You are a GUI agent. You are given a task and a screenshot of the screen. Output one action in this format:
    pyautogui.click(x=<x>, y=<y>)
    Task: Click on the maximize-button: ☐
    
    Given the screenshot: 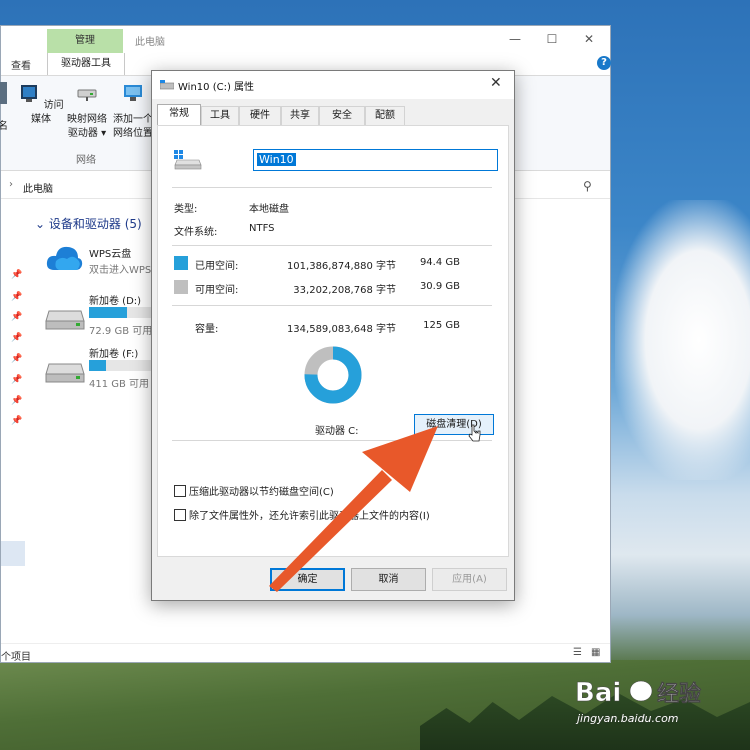 What is the action you would take?
    pyautogui.click(x=552, y=39)
    